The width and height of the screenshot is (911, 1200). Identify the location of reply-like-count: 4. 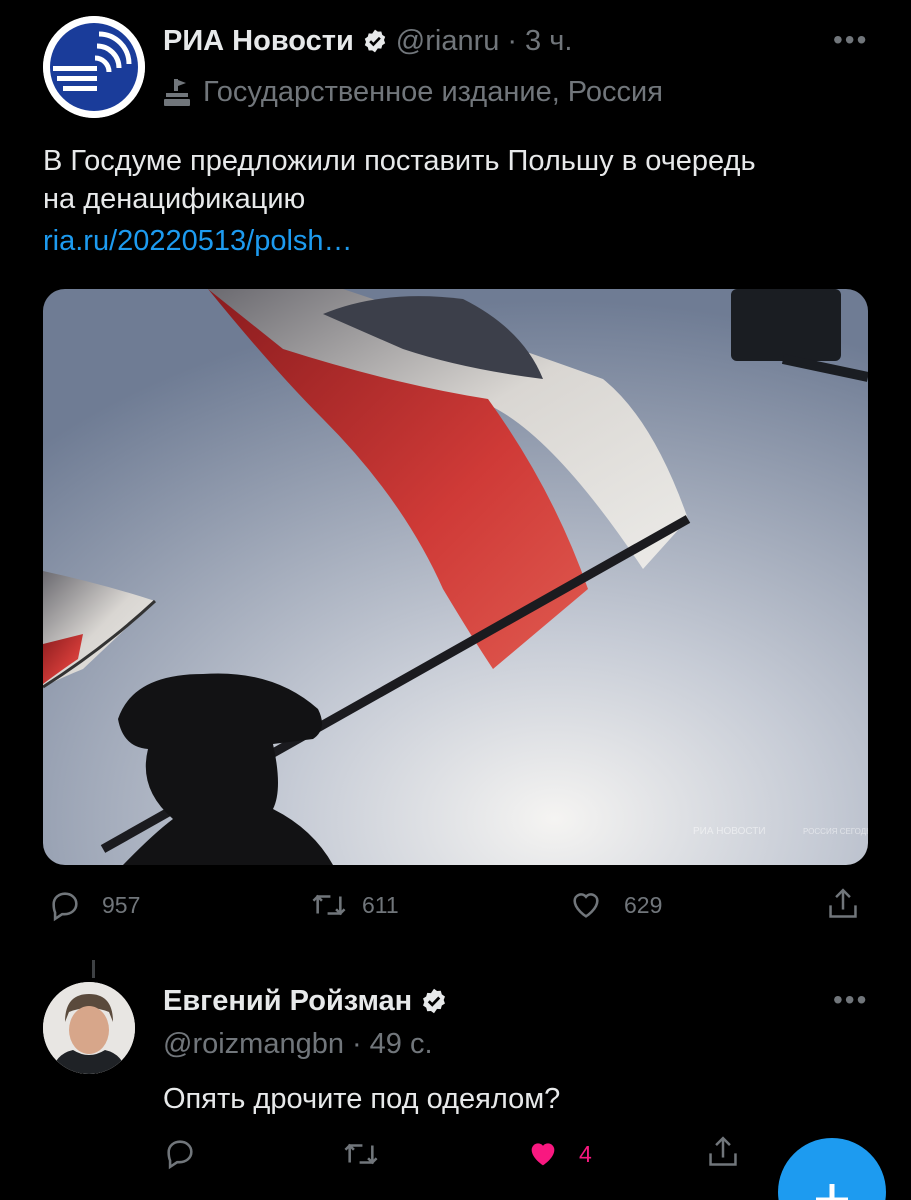
(585, 1153).